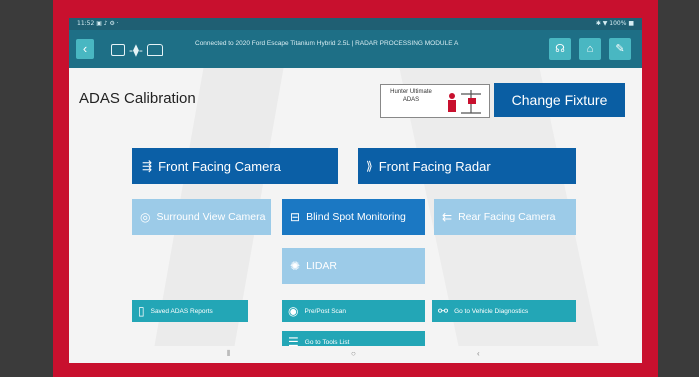 The image size is (699, 377). I want to click on car-camera-icon: ⇶, so click(147, 166).